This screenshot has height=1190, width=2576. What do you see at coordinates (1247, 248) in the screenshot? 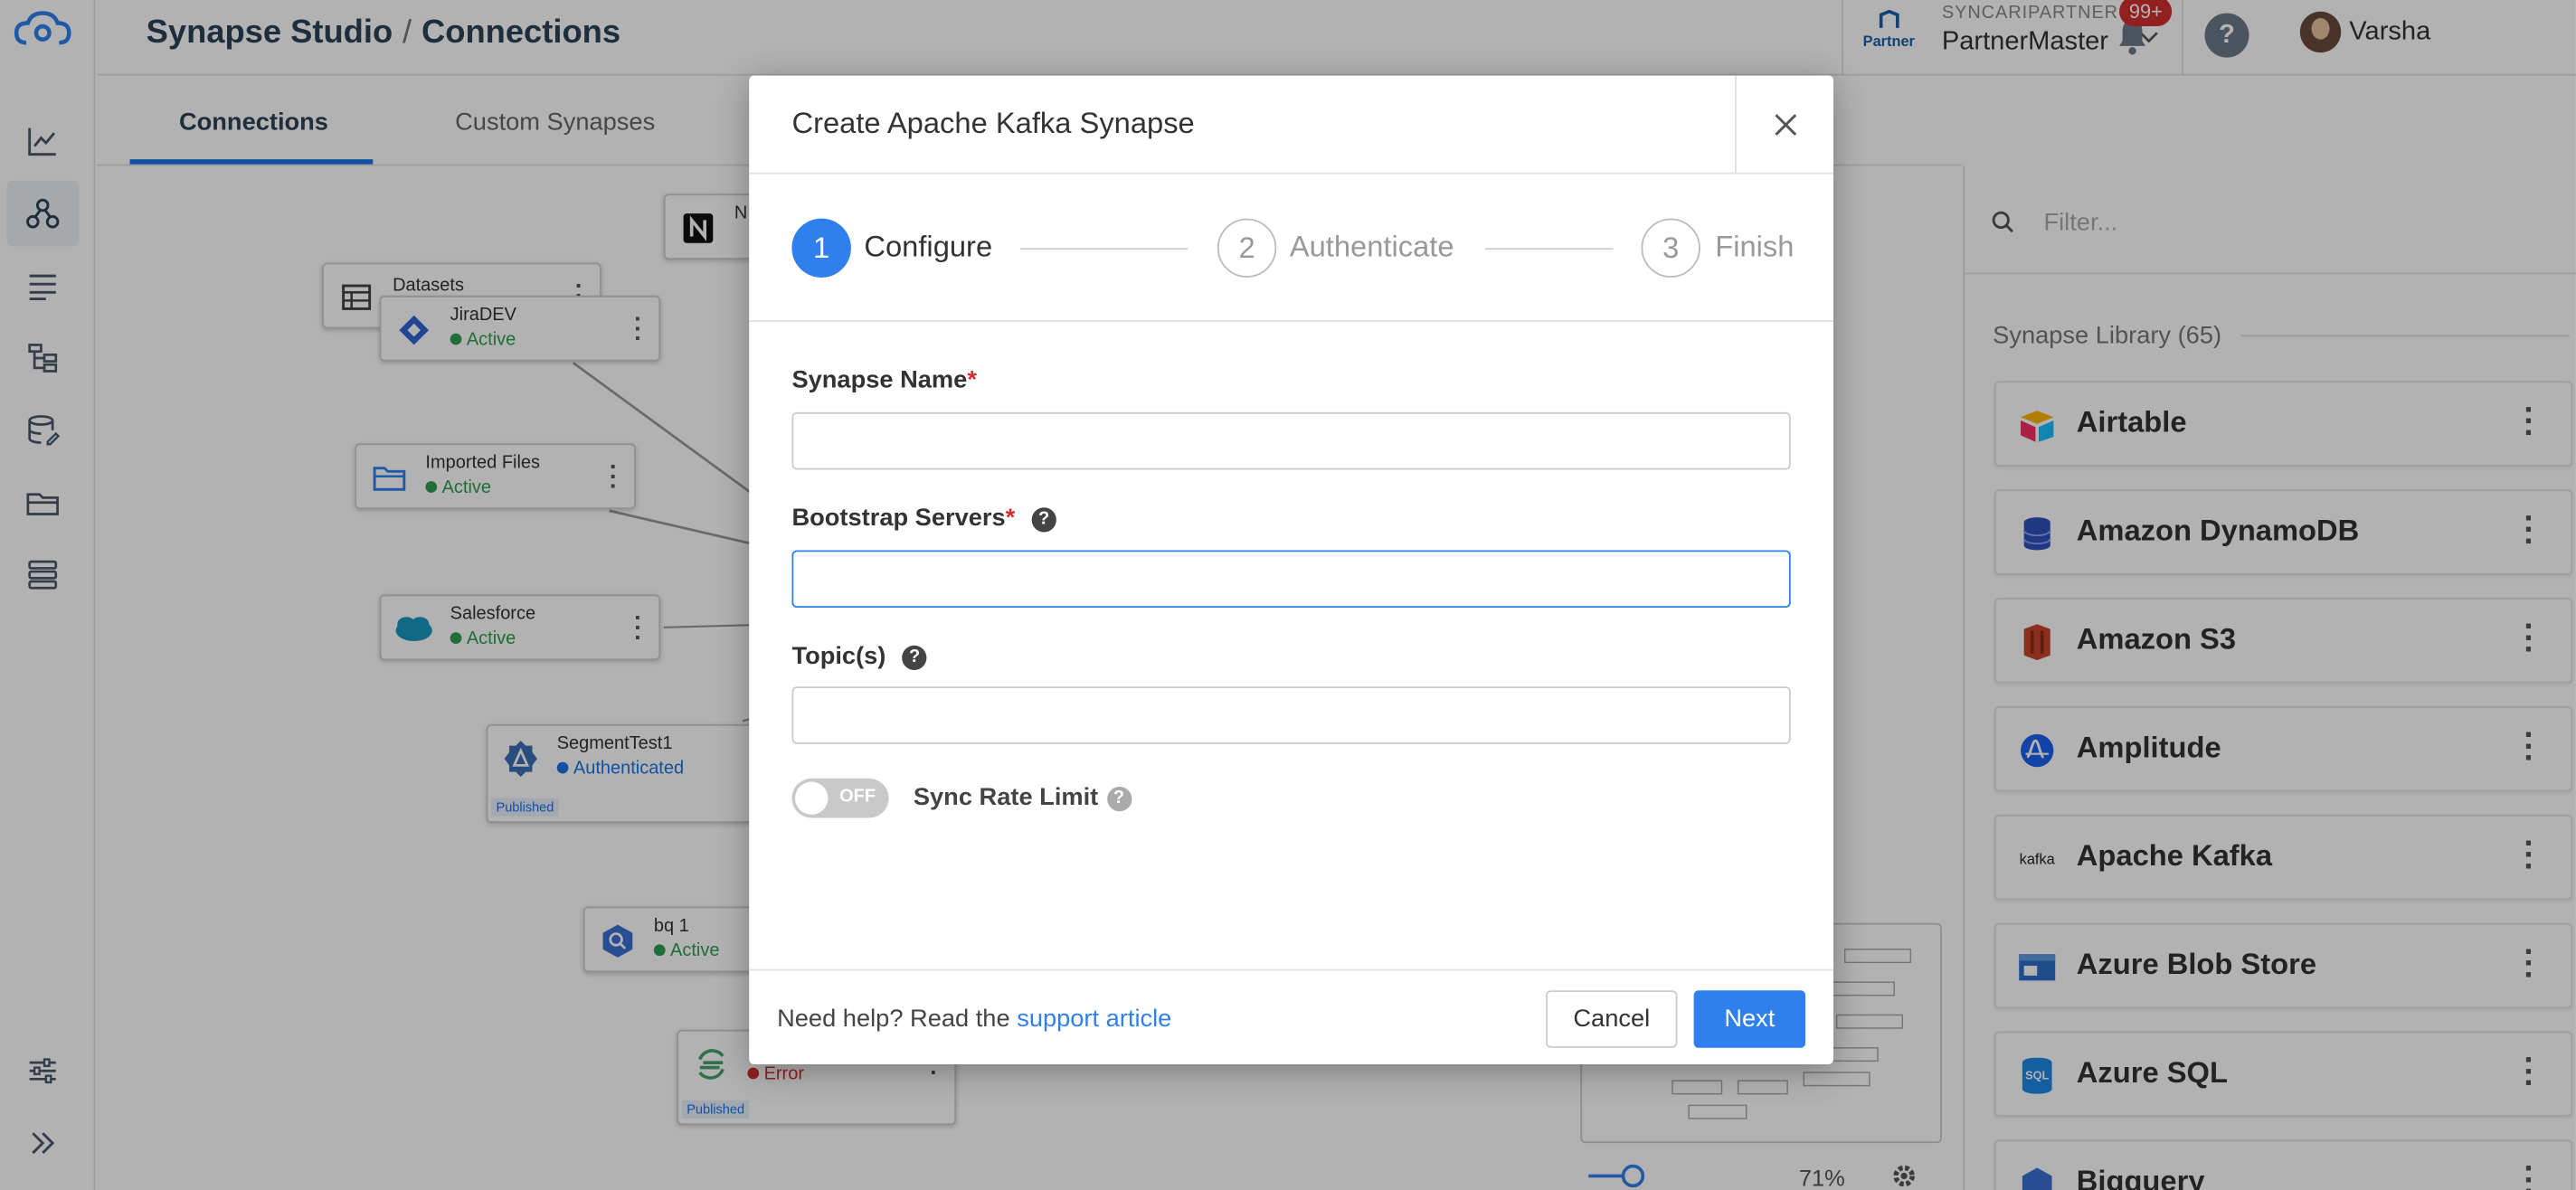
I see `step-2-number: 2` at bounding box center [1247, 248].